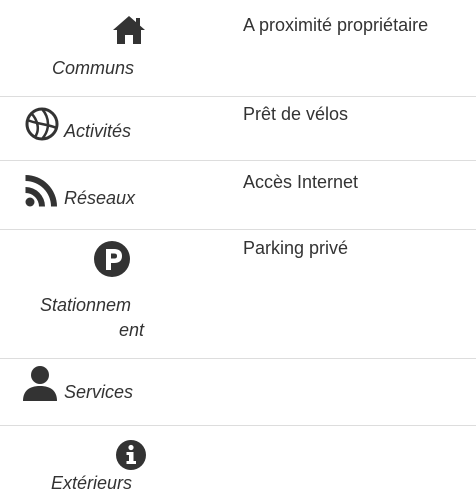  Describe the element at coordinates (98, 131) in the screenshot. I see `amenity-category-label: Activités` at that location.